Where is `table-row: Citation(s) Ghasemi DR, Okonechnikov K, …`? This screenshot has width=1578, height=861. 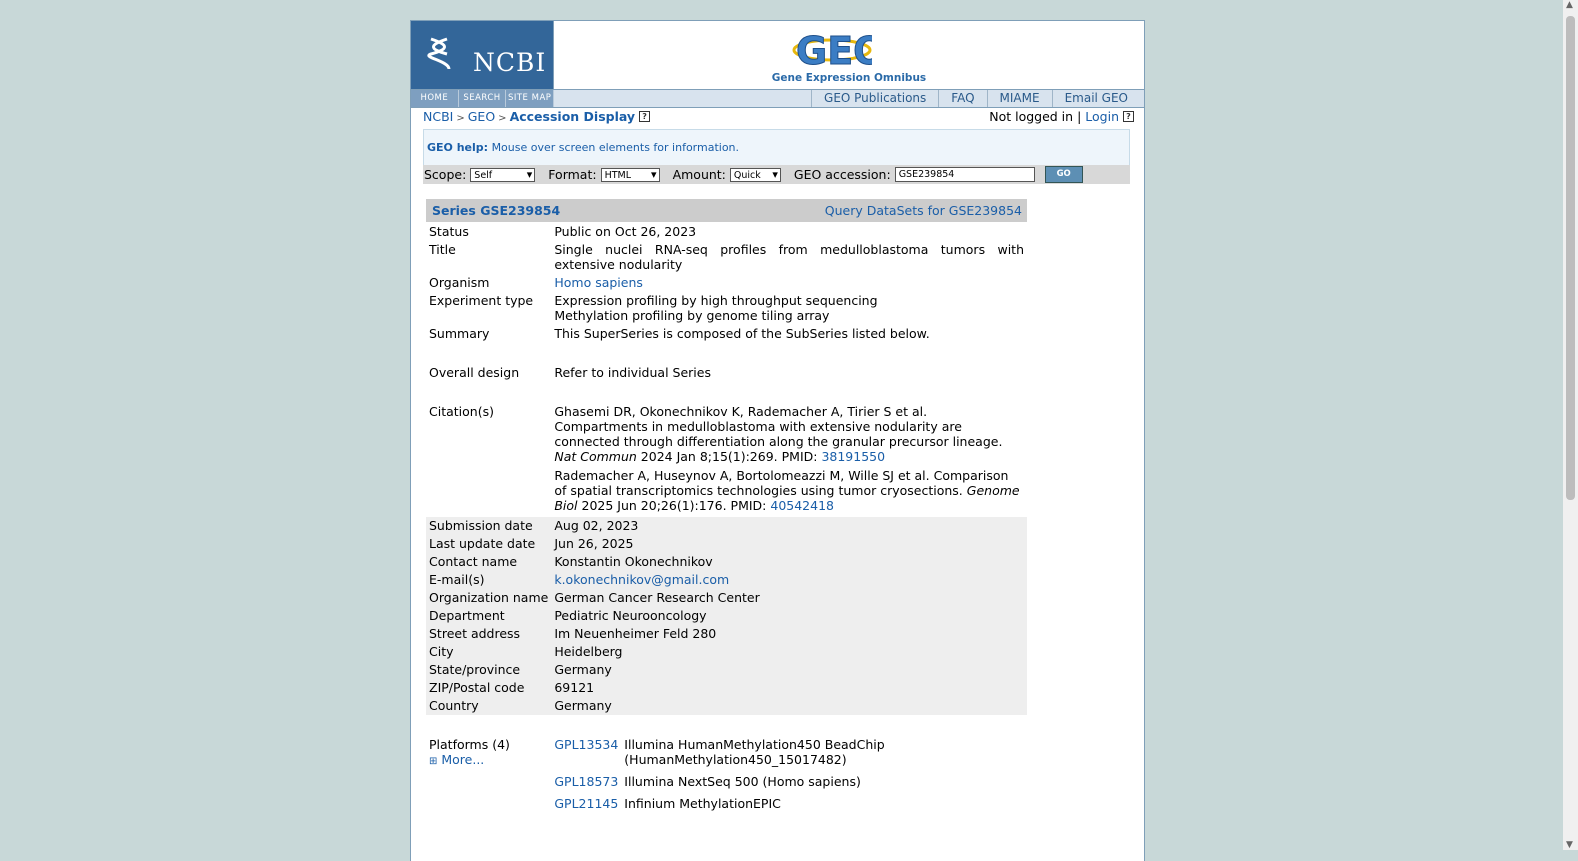 table-row: Citation(s) Ghasemi DR, Okonechnikov K, … is located at coordinates (726, 460).